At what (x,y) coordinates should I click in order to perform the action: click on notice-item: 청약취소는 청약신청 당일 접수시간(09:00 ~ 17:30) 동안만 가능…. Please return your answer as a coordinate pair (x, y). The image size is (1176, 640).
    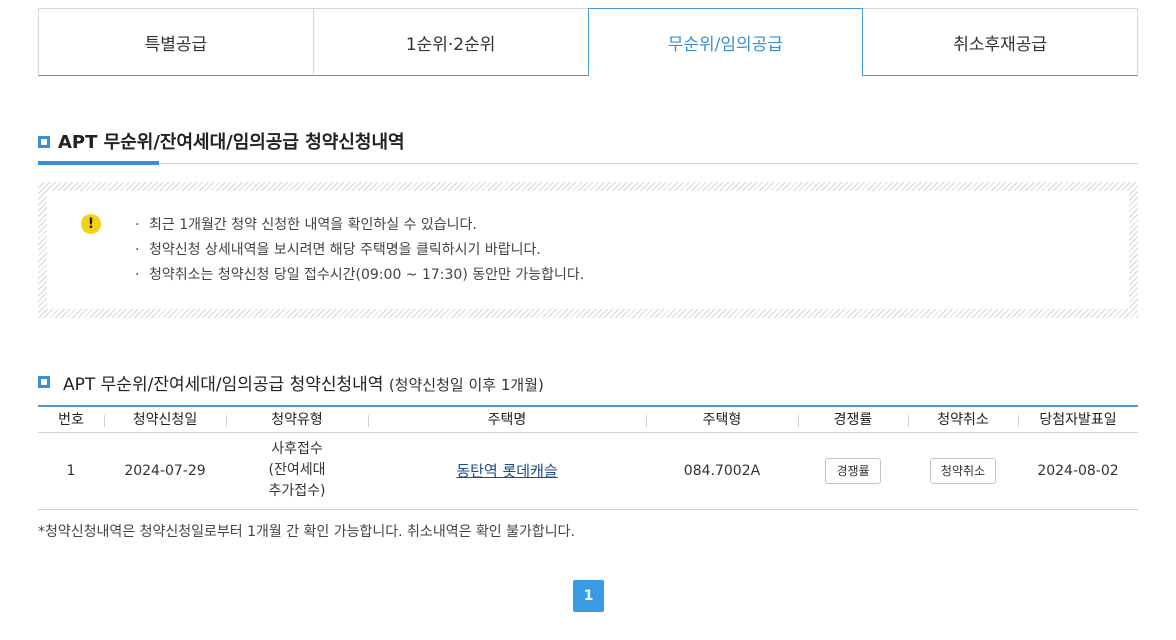
    Looking at the image, I should click on (358, 275).